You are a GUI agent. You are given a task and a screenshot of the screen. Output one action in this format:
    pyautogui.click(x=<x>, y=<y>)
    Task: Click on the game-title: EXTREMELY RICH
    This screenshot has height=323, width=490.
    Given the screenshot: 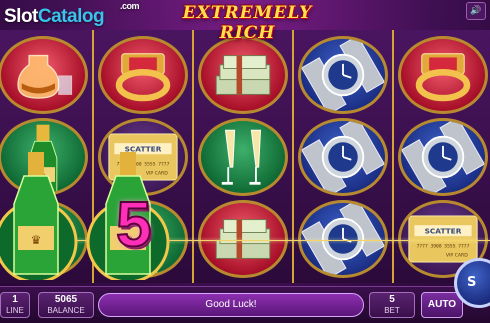 What is the action you would take?
    pyautogui.click(x=247, y=23)
    